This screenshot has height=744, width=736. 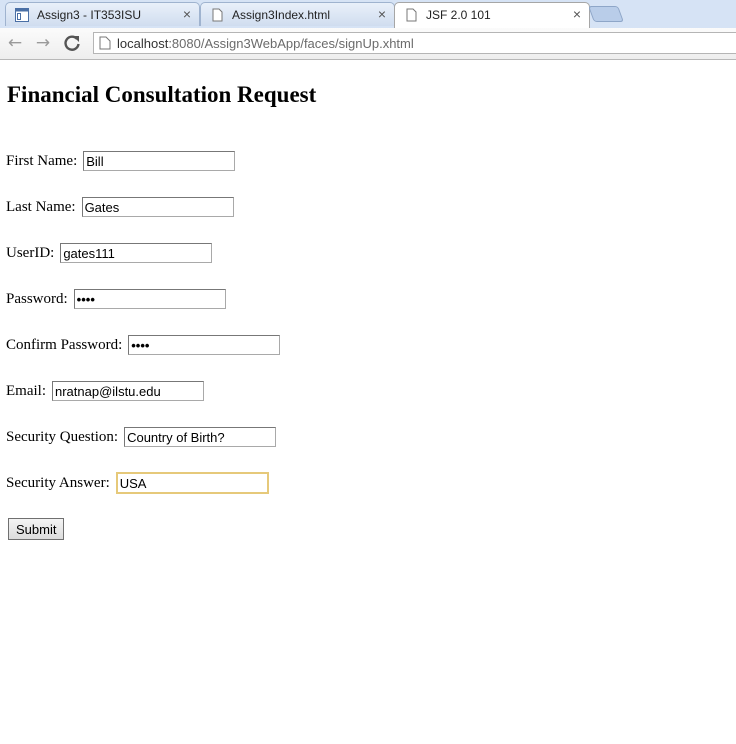 What do you see at coordinates (128, 391) in the screenshot?
I see `email-input` at bounding box center [128, 391].